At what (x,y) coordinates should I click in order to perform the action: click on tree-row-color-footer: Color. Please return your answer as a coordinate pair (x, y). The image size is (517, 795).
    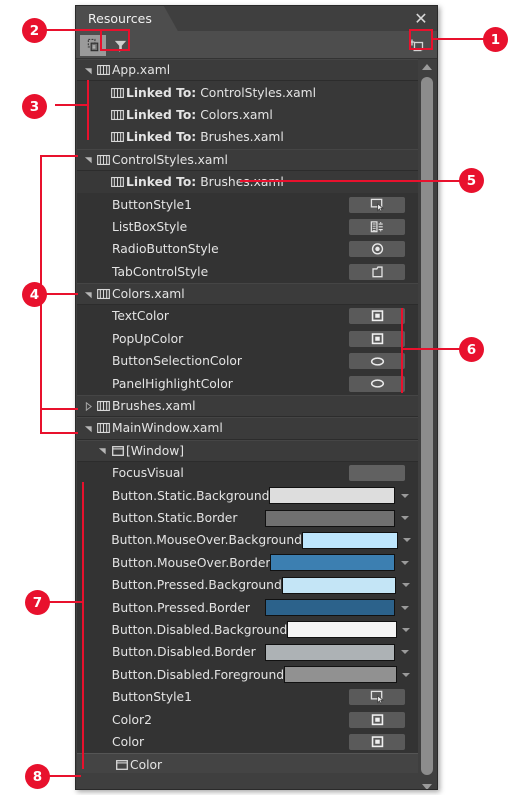
    Looking at the image, I should click on (248, 763).